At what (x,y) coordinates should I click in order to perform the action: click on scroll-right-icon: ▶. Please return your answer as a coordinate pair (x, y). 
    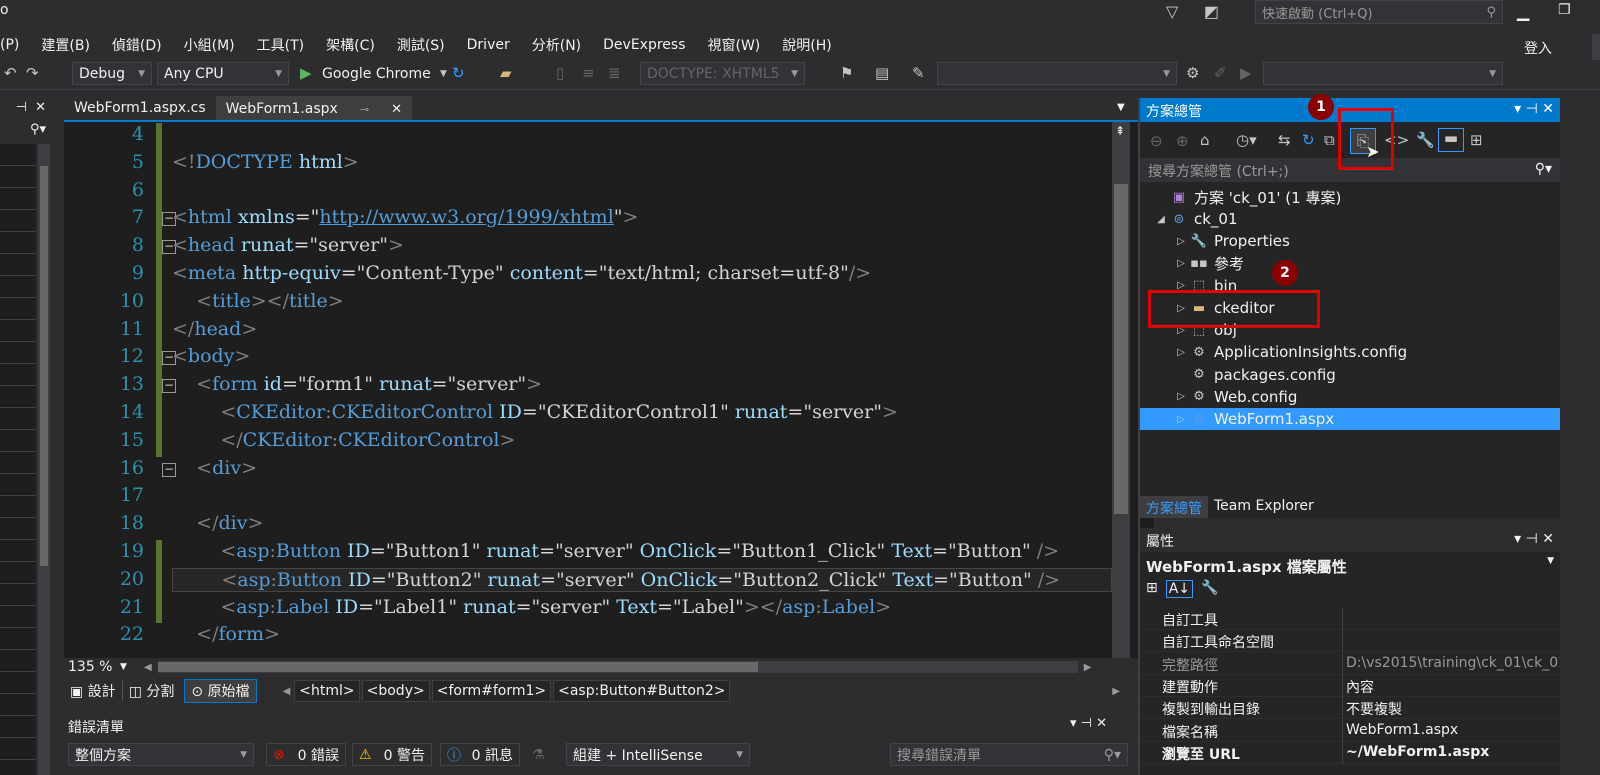
    Looking at the image, I should click on (1088, 667).